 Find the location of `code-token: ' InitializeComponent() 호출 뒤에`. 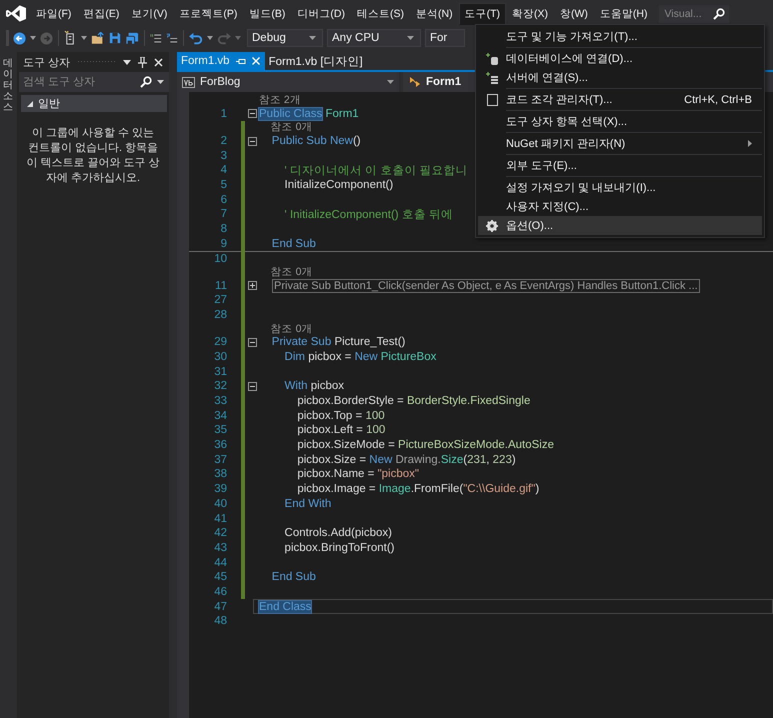

code-token: ' InitializeComponent() 호출 뒤에 is located at coordinates (369, 215).